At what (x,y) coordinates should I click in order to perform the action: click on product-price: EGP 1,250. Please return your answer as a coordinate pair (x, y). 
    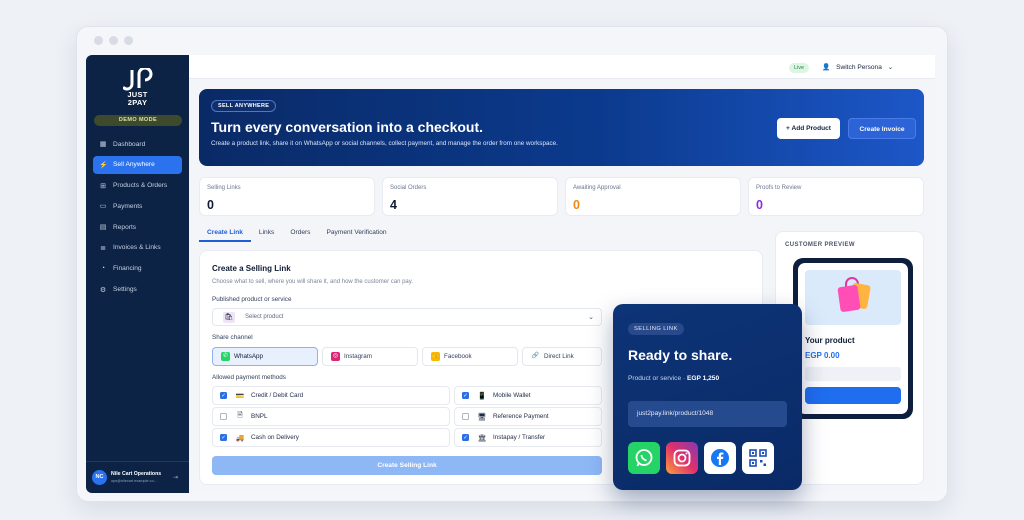
    Looking at the image, I should click on (703, 378).